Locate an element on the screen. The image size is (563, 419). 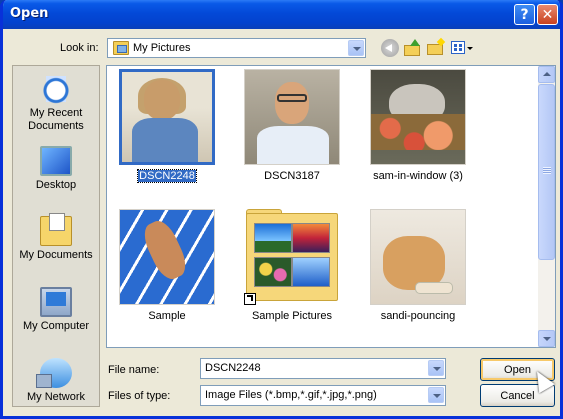
file-item-dscn2248: DSCN2248 is located at coordinates (167, 126).